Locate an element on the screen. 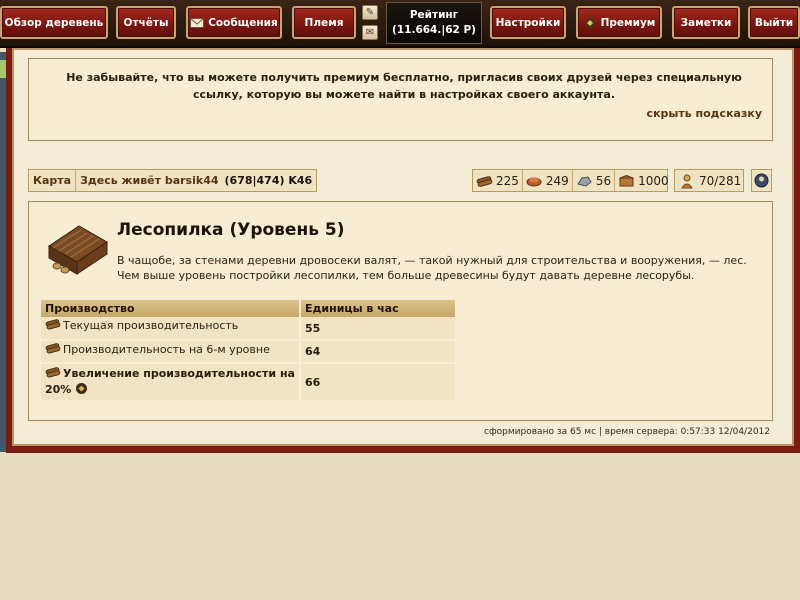 The height and width of the screenshot is (600, 800). avatar is located at coordinates (761, 180).